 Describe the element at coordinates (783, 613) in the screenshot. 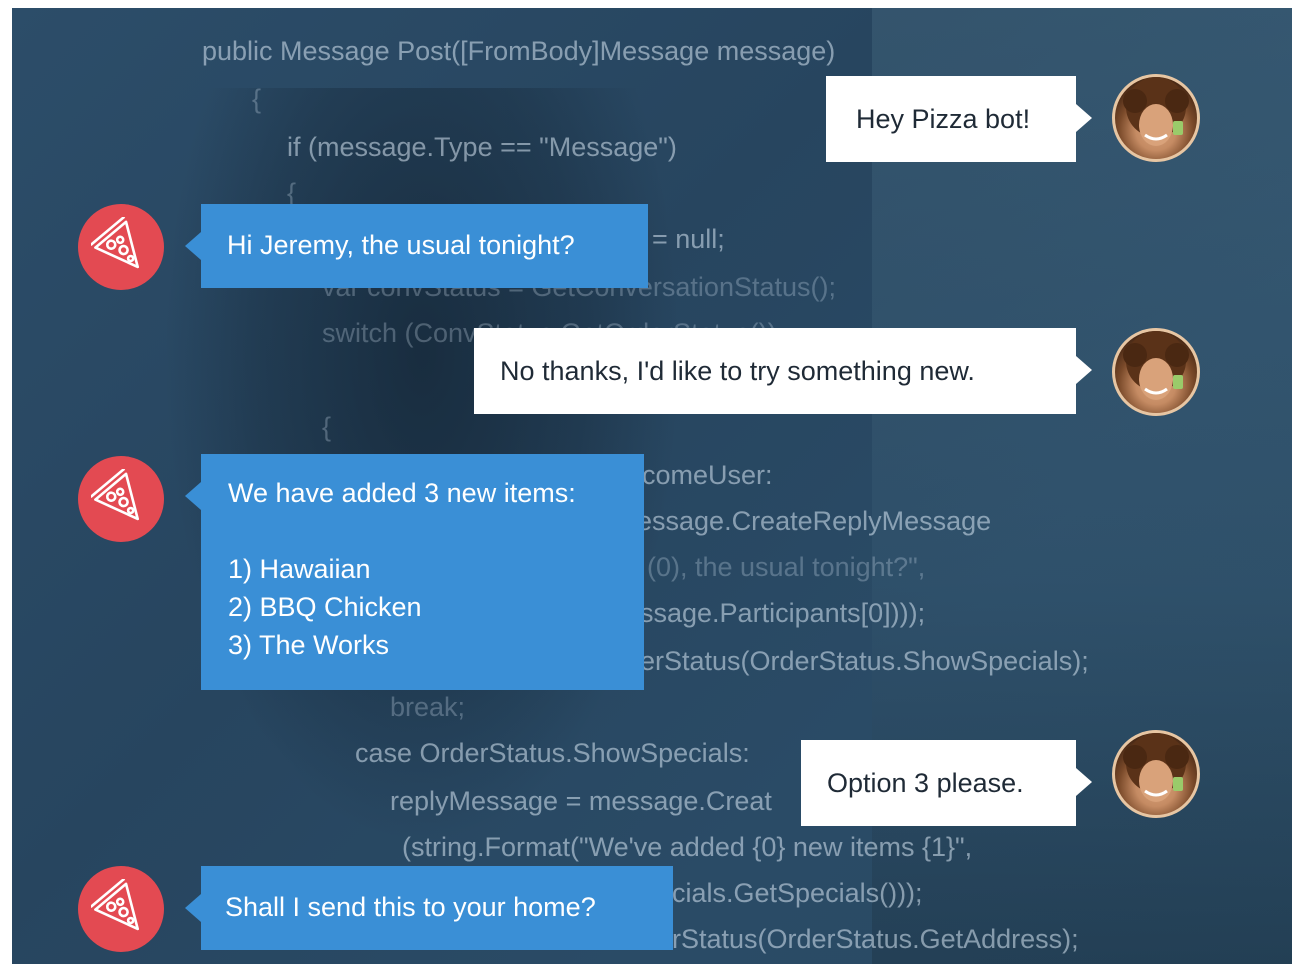

I see `code-line: ssage.Participants[0])));` at that location.